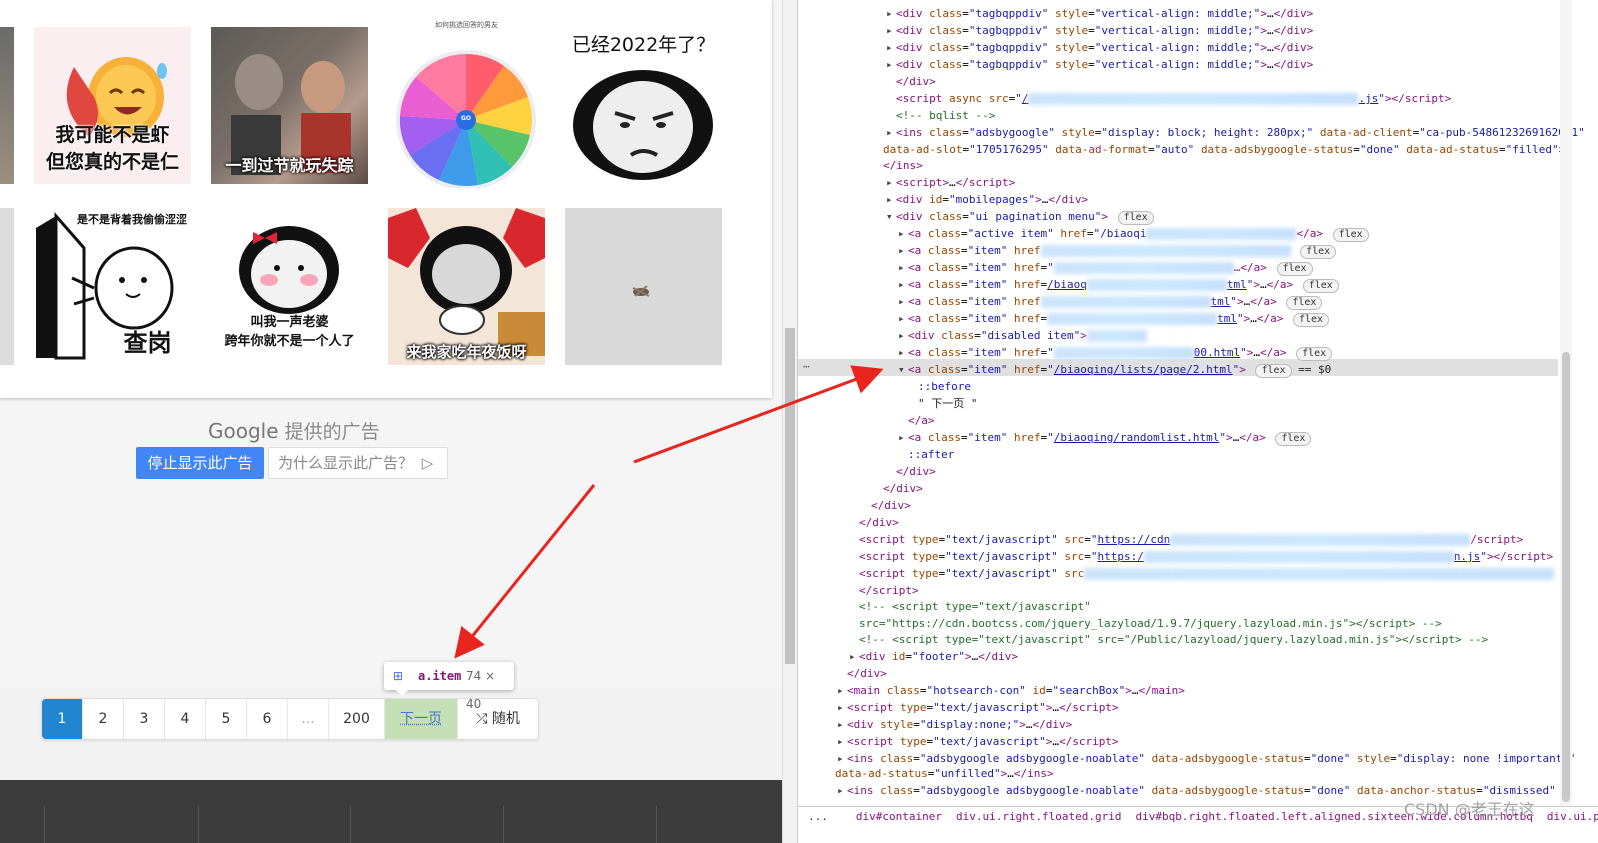  Describe the element at coordinates (643, 105) in the screenshot. I see `meme-thumb-panda: 已经2022年了？` at that location.